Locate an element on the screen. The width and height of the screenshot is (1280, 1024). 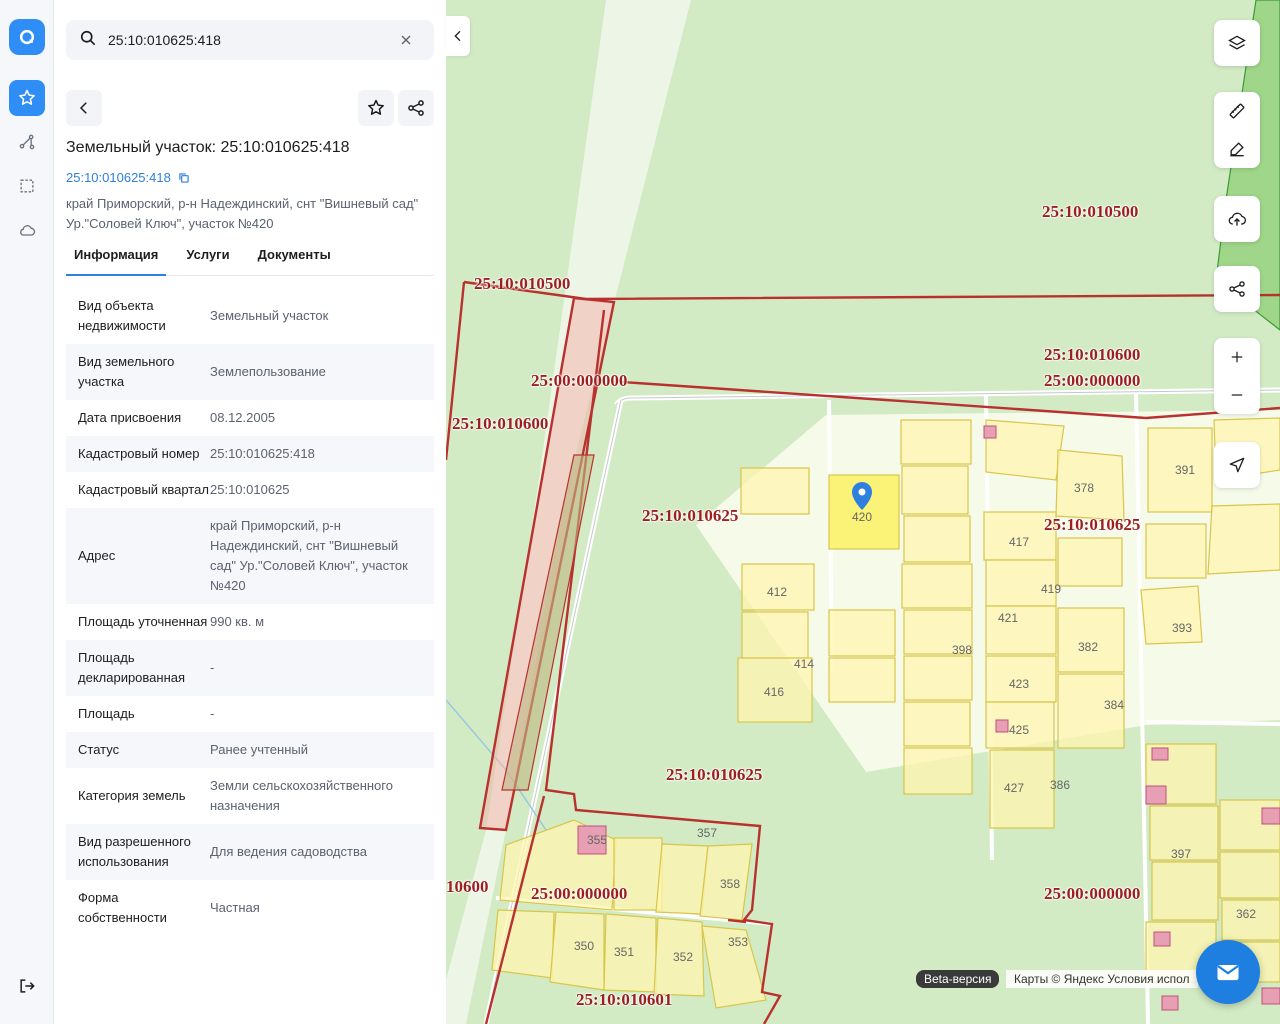
info-key: Площадь is located at coordinates (106, 713).